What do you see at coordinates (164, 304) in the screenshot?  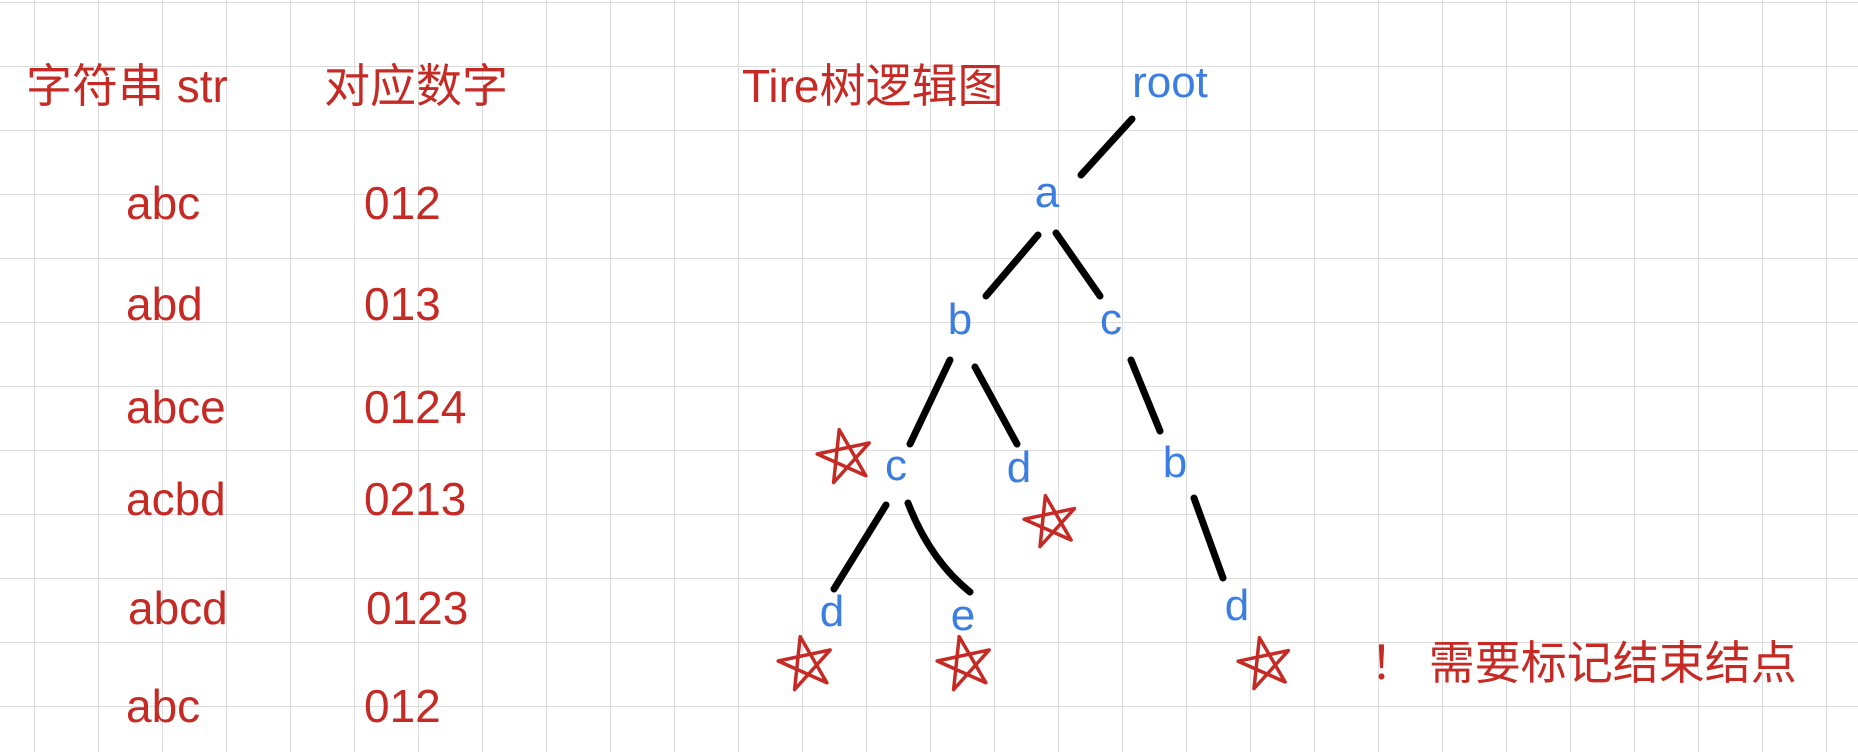 I see `row-string: abd` at bounding box center [164, 304].